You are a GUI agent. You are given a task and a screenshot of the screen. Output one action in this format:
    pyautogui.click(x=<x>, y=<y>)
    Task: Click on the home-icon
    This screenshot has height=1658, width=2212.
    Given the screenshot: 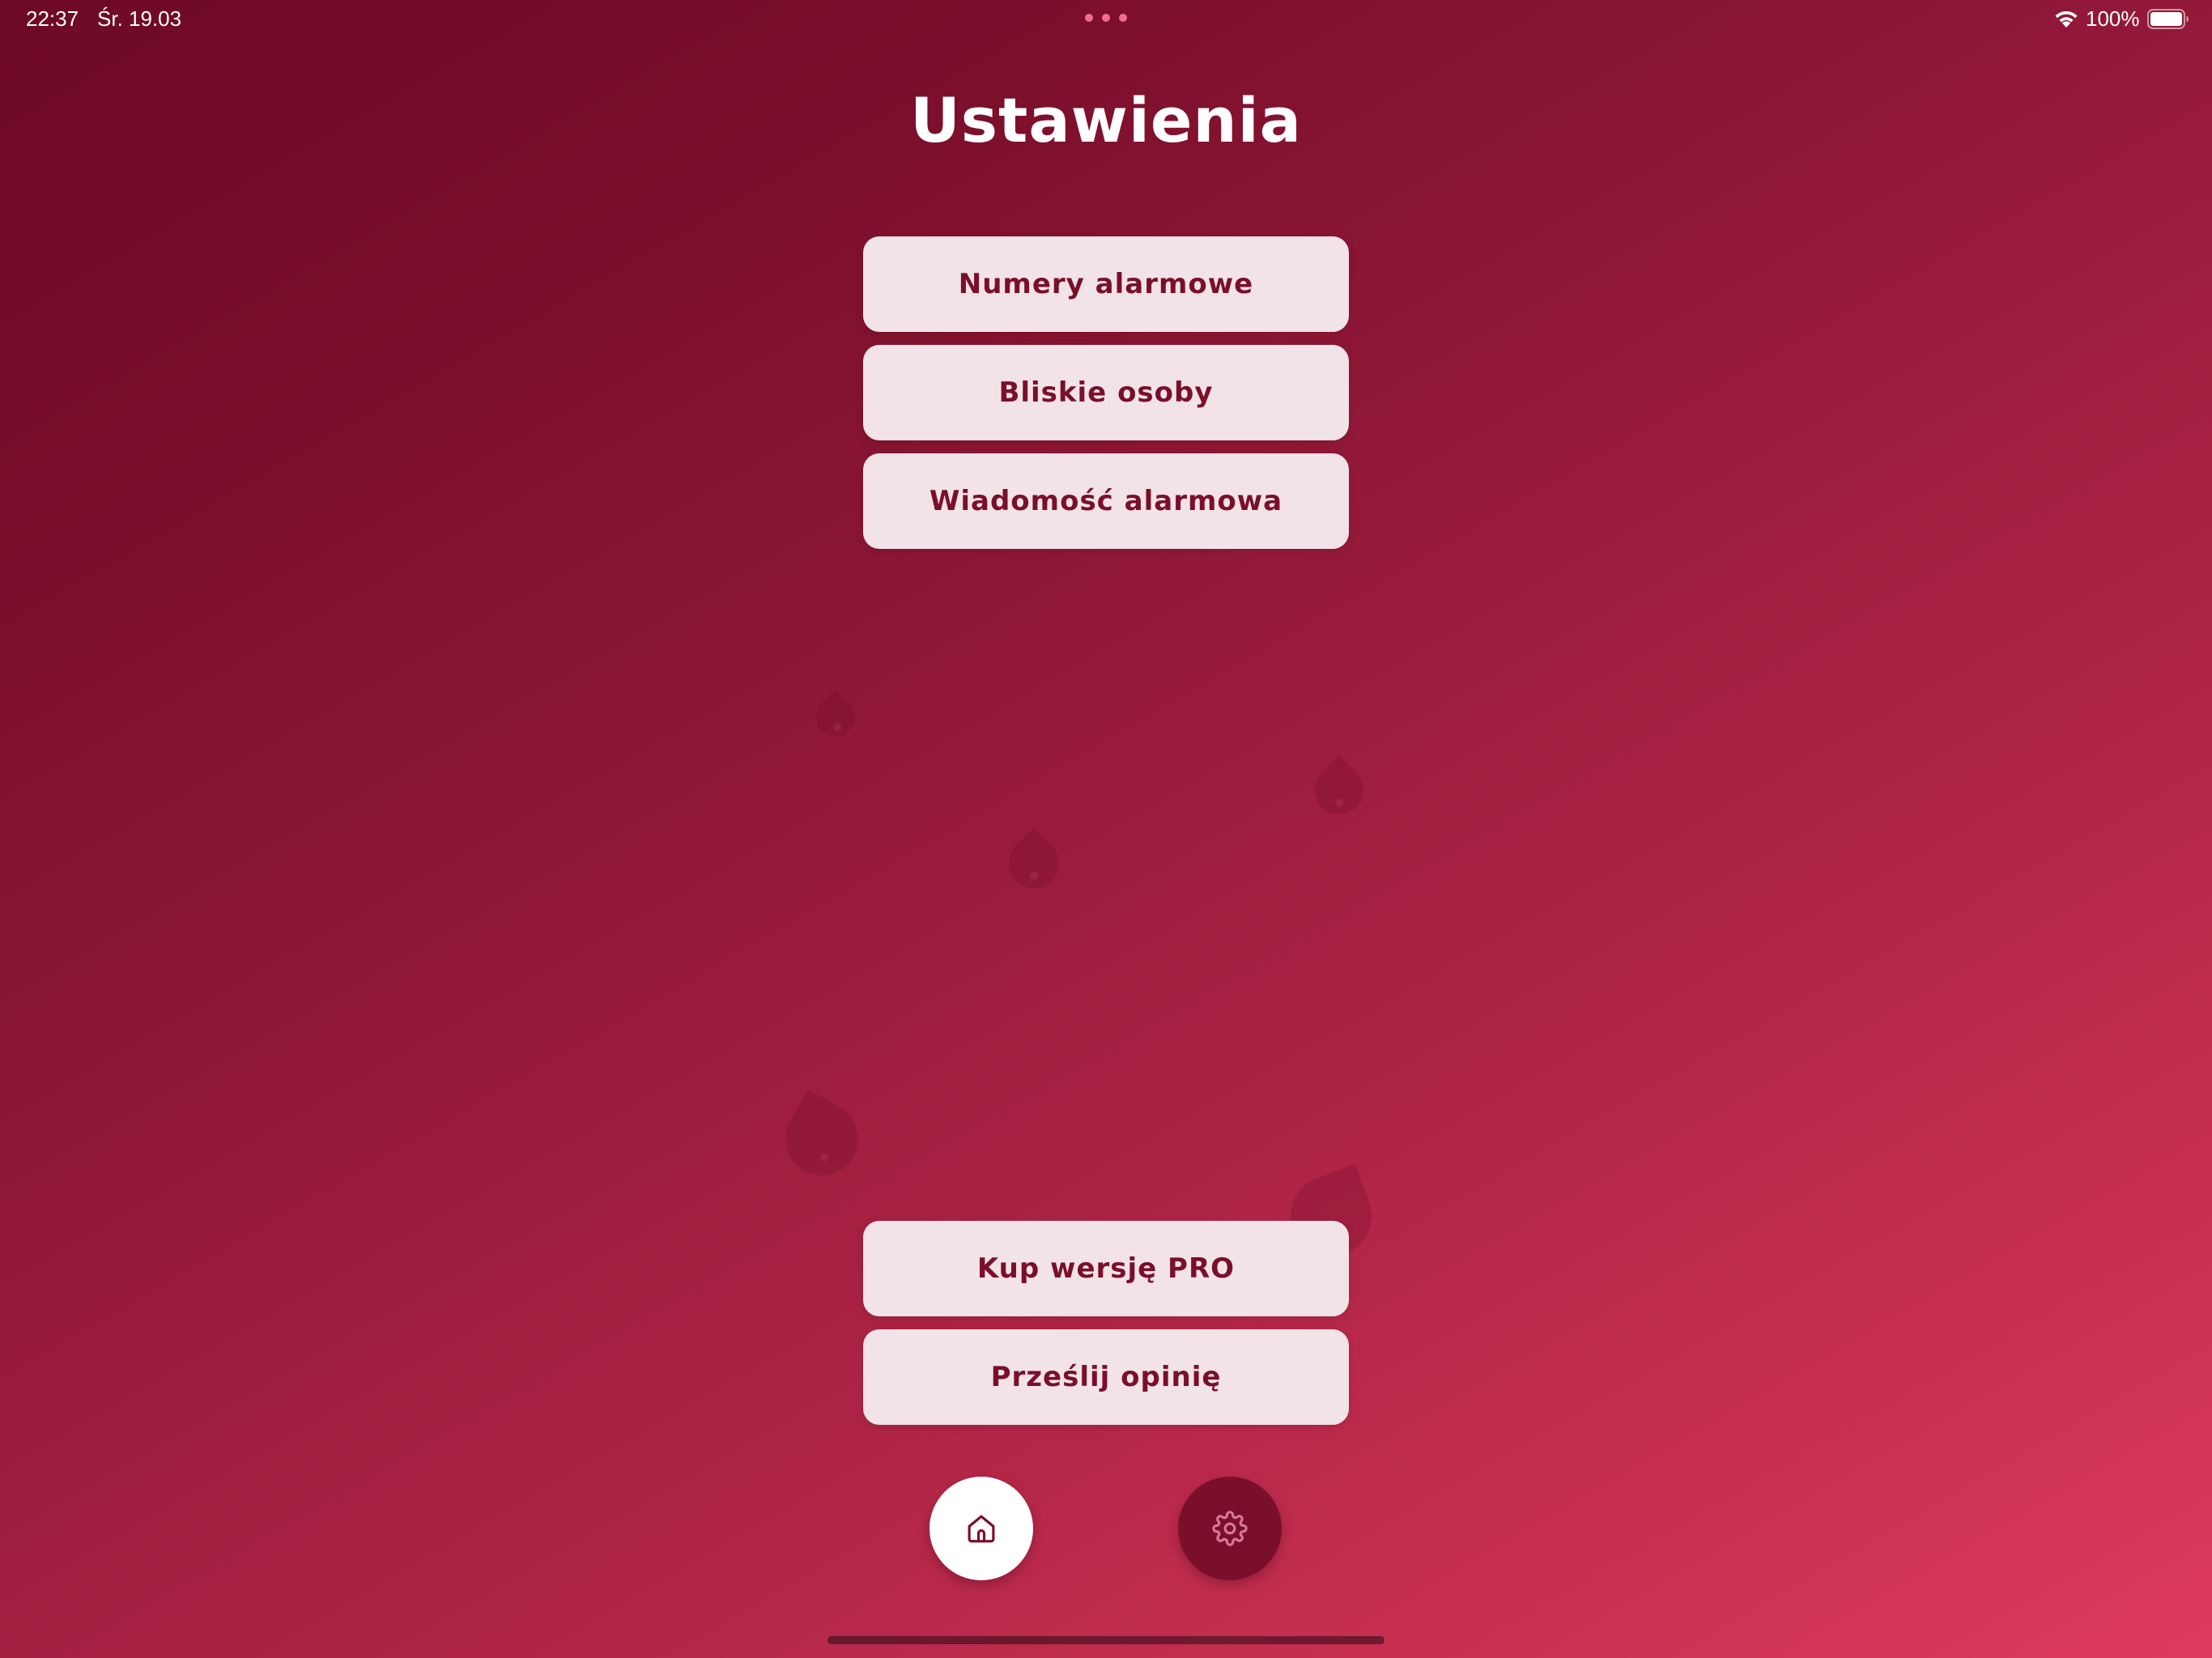 What is the action you would take?
    pyautogui.click(x=982, y=1529)
    